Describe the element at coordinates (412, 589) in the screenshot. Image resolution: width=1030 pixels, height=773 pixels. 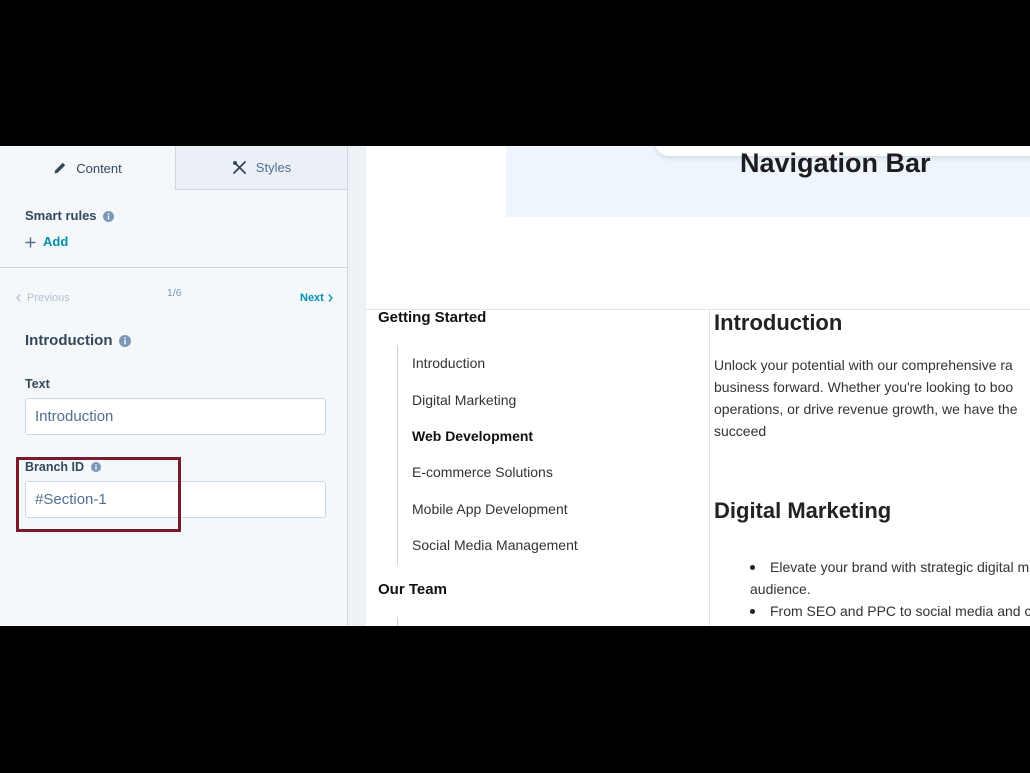
I see `toc-group-title: Our Team` at that location.